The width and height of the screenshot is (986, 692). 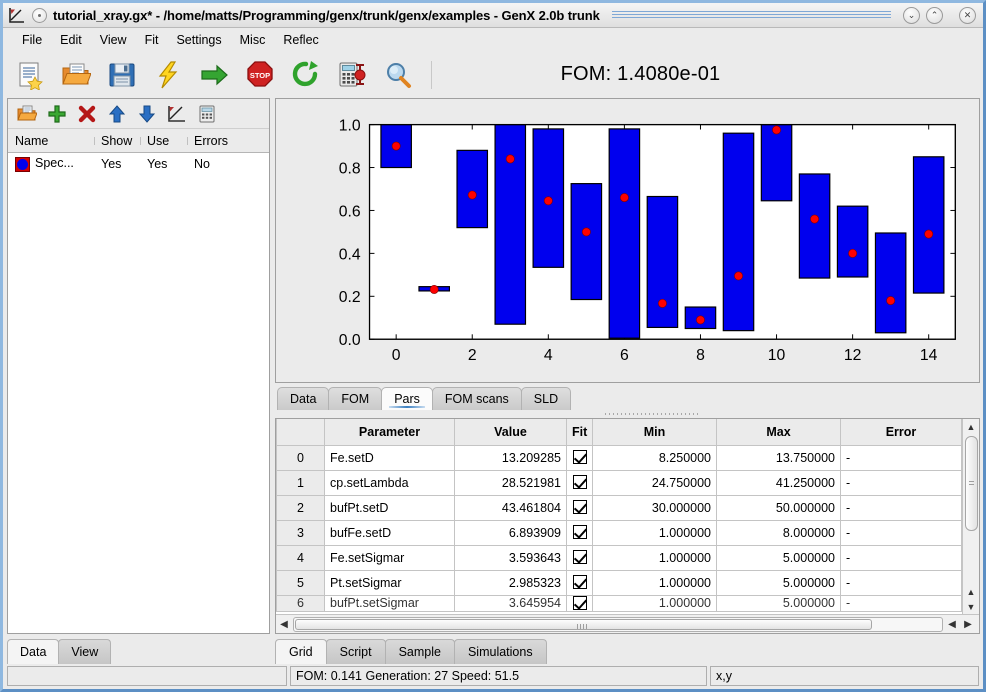 What do you see at coordinates (39, 15) in the screenshot?
I see `window-menu-icon` at bounding box center [39, 15].